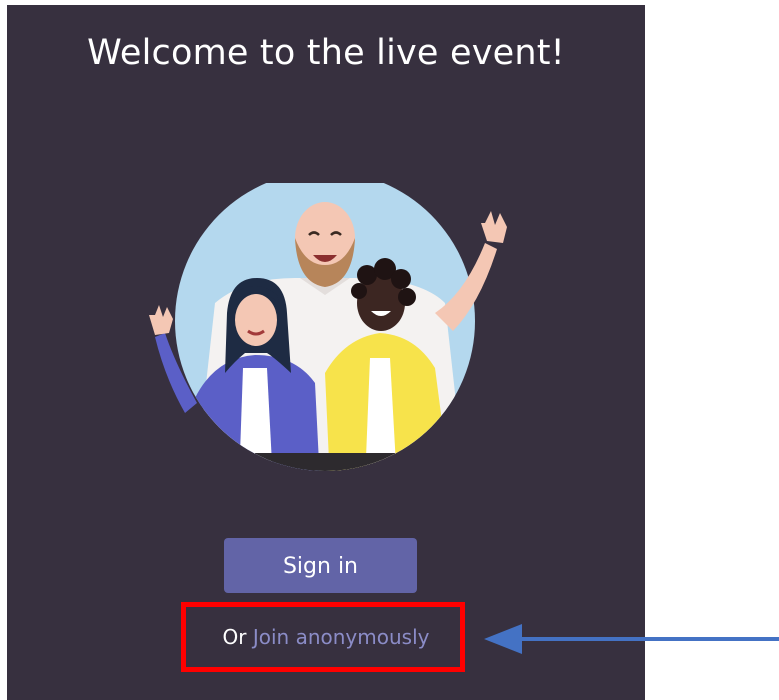 The width and height of the screenshot is (779, 700). What do you see at coordinates (234, 637) in the screenshot?
I see `or-prefix-label: Or` at bounding box center [234, 637].